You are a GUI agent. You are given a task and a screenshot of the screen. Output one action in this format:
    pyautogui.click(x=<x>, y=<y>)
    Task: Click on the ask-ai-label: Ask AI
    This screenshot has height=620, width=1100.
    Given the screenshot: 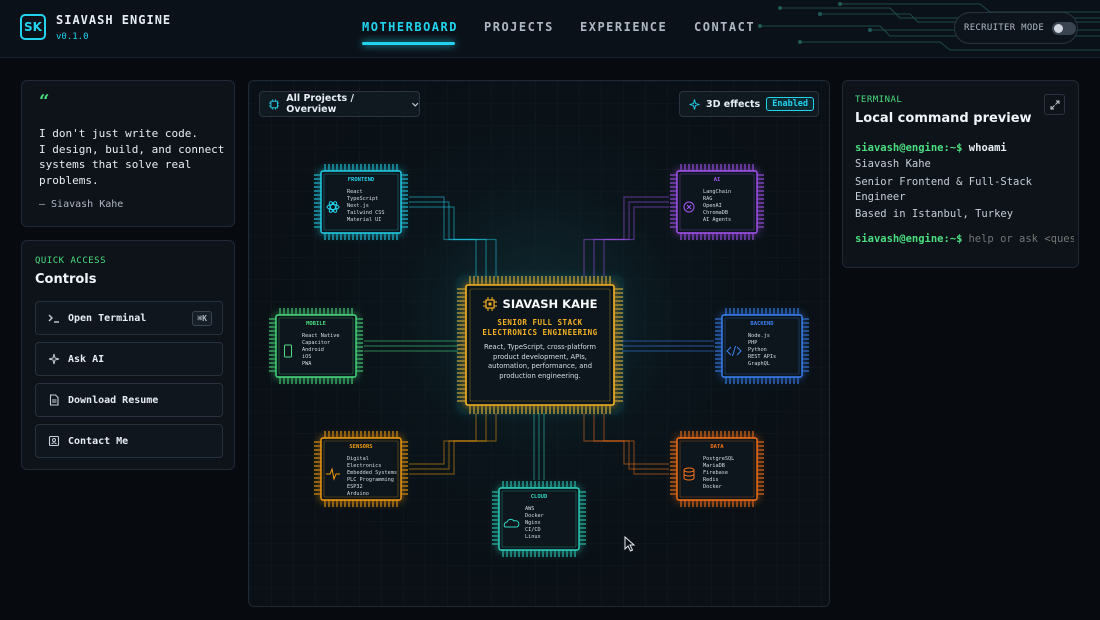 What is the action you would take?
    pyautogui.click(x=86, y=359)
    